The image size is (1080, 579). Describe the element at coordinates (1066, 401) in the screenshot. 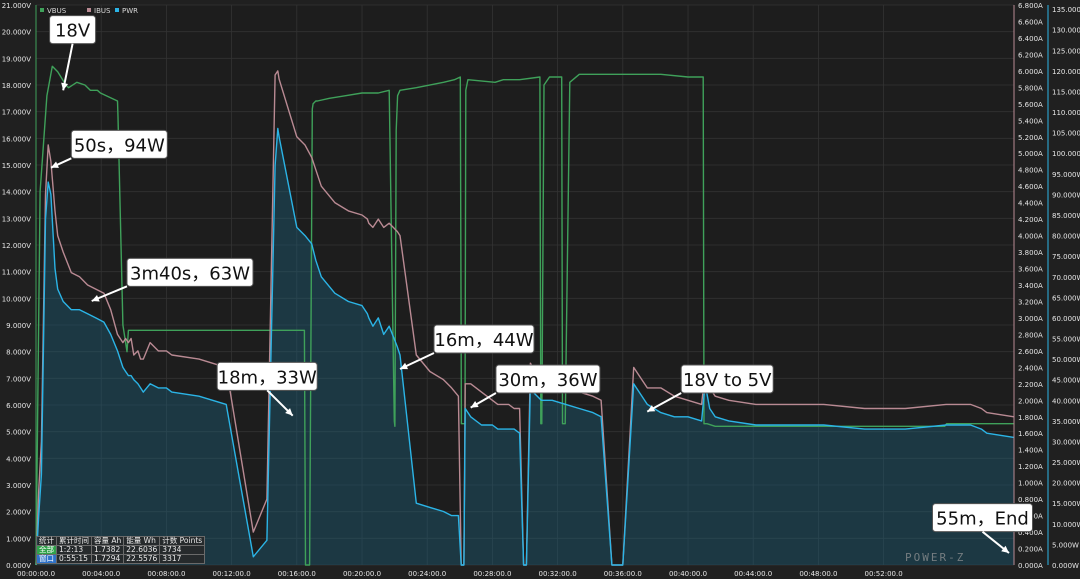

I see `y-tick-power: 40.000W` at that location.